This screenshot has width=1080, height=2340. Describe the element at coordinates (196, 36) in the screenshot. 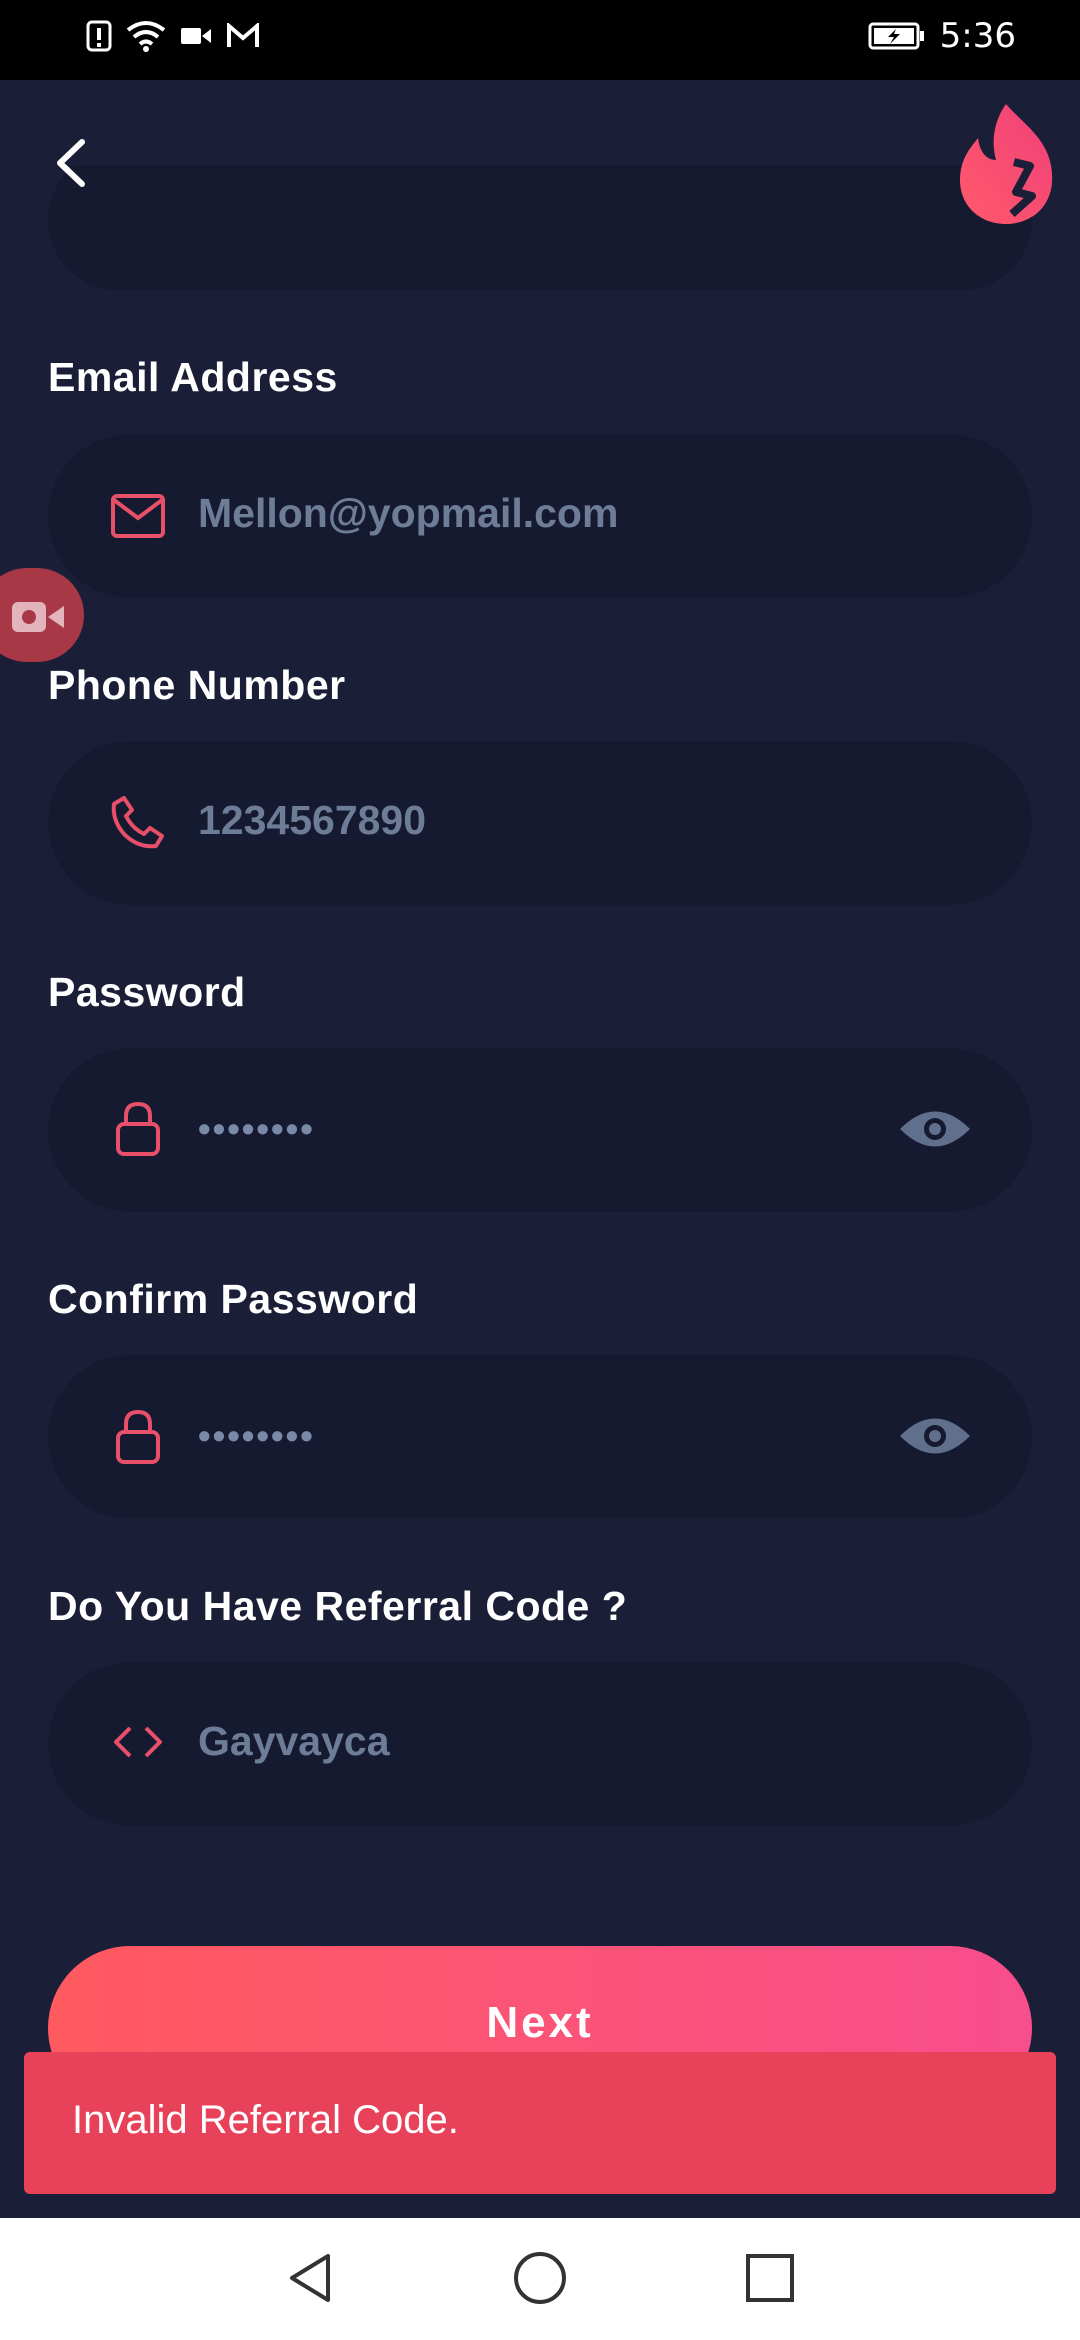

I see `video-icon` at that location.